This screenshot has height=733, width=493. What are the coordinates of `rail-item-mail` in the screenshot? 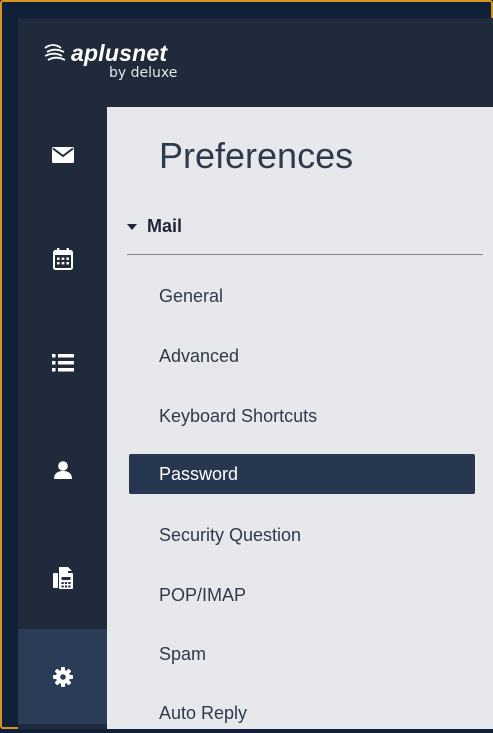 It's located at (62, 154).